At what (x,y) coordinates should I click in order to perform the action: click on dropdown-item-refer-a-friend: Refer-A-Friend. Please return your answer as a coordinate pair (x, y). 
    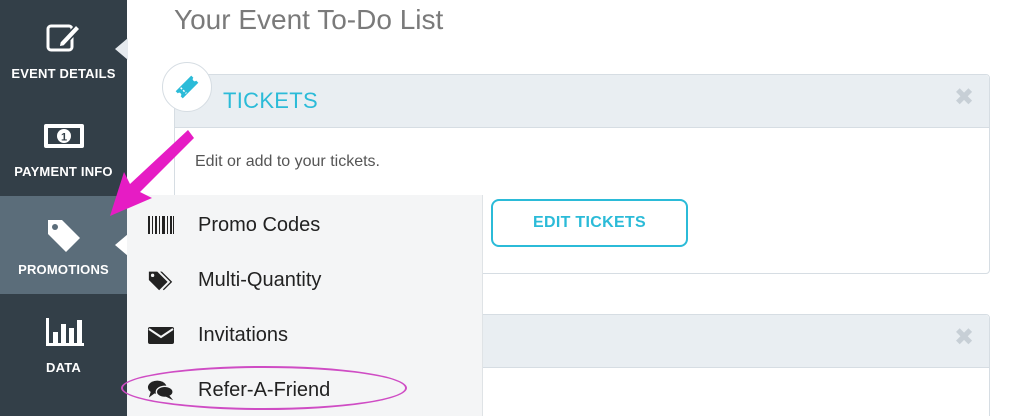
    Looking at the image, I should click on (305, 389).